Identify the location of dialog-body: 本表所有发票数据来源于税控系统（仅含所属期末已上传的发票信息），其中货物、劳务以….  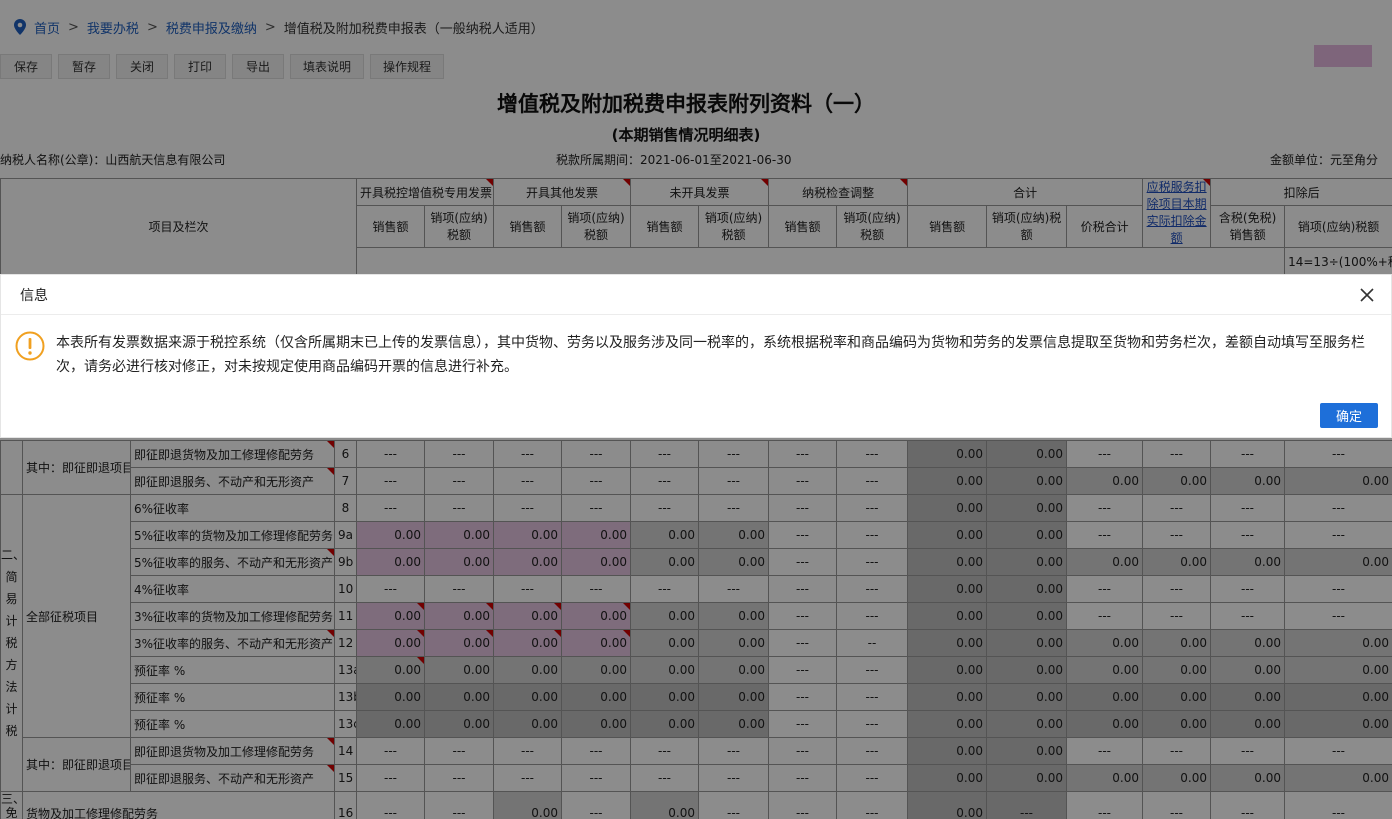
(697, 355).